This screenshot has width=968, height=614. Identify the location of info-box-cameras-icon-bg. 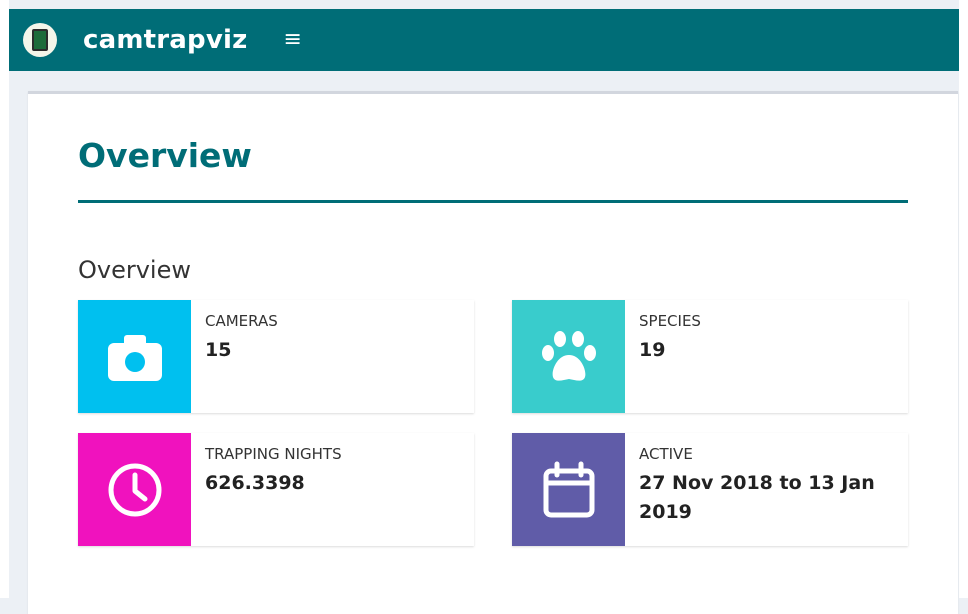
(134, 356).